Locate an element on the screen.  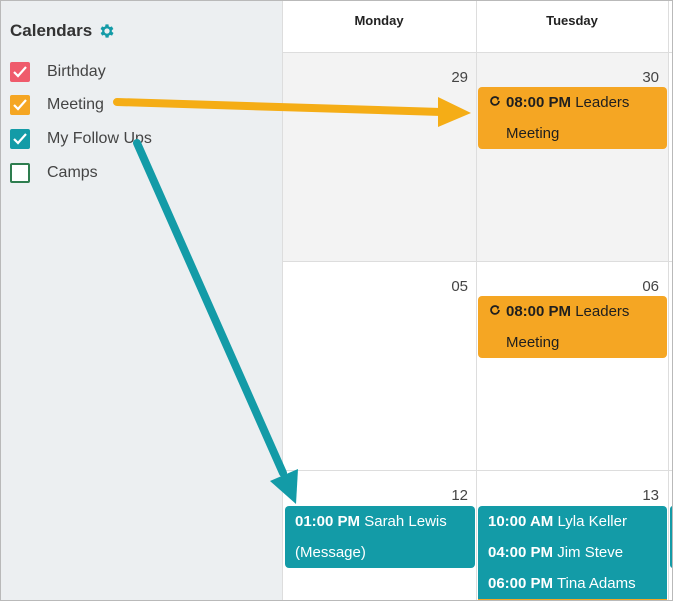
event-title: Tina Adams is located at coordinates (596, 583).